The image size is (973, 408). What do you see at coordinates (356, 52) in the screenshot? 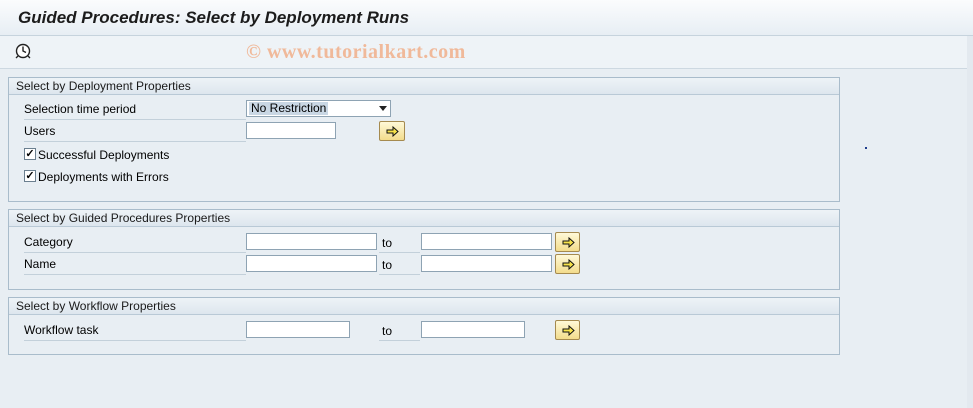
I see `watermark: © www.tutorialkart.com` at bounding box center [356, 52].